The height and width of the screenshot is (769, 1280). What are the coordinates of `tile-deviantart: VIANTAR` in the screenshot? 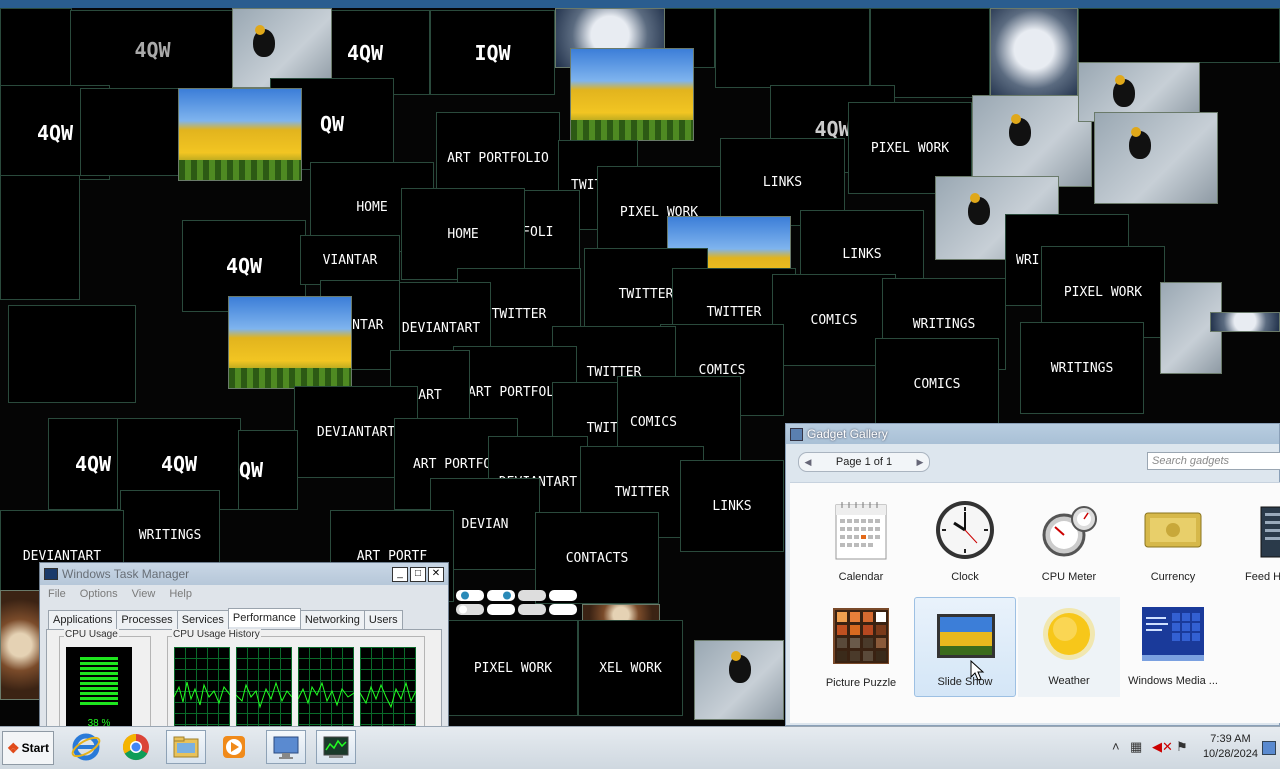 It's located at (350, 260).